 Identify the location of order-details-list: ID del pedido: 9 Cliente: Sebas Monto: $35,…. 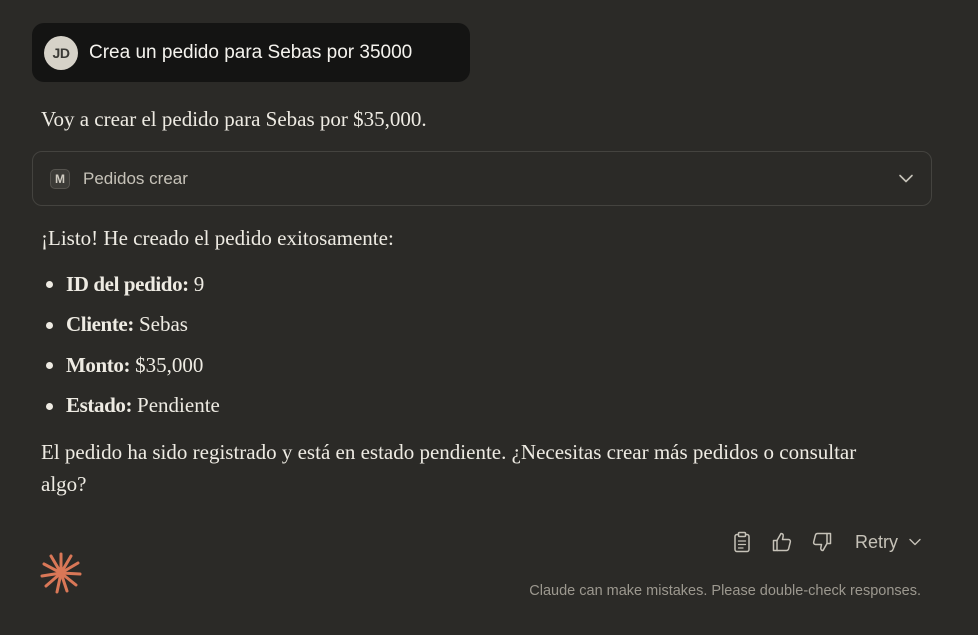
(130, 345).